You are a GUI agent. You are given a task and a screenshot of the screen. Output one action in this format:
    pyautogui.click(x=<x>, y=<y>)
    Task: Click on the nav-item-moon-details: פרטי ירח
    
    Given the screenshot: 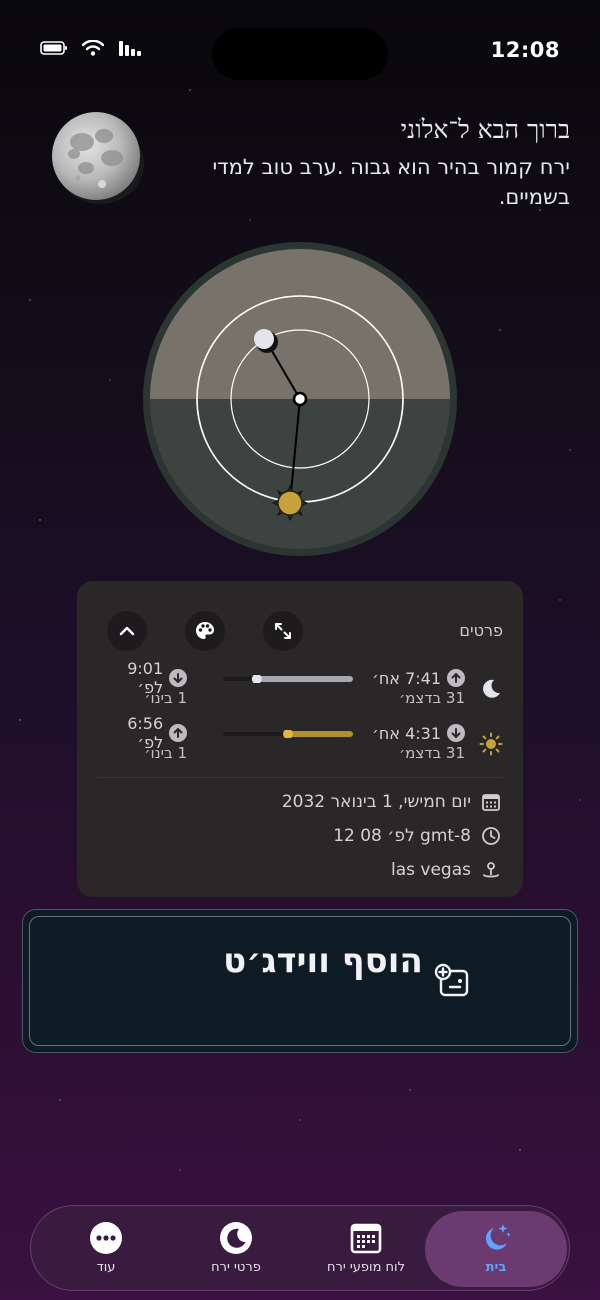 What is the action you would take?
    pyautogui.click(x=236, y=1249)
    